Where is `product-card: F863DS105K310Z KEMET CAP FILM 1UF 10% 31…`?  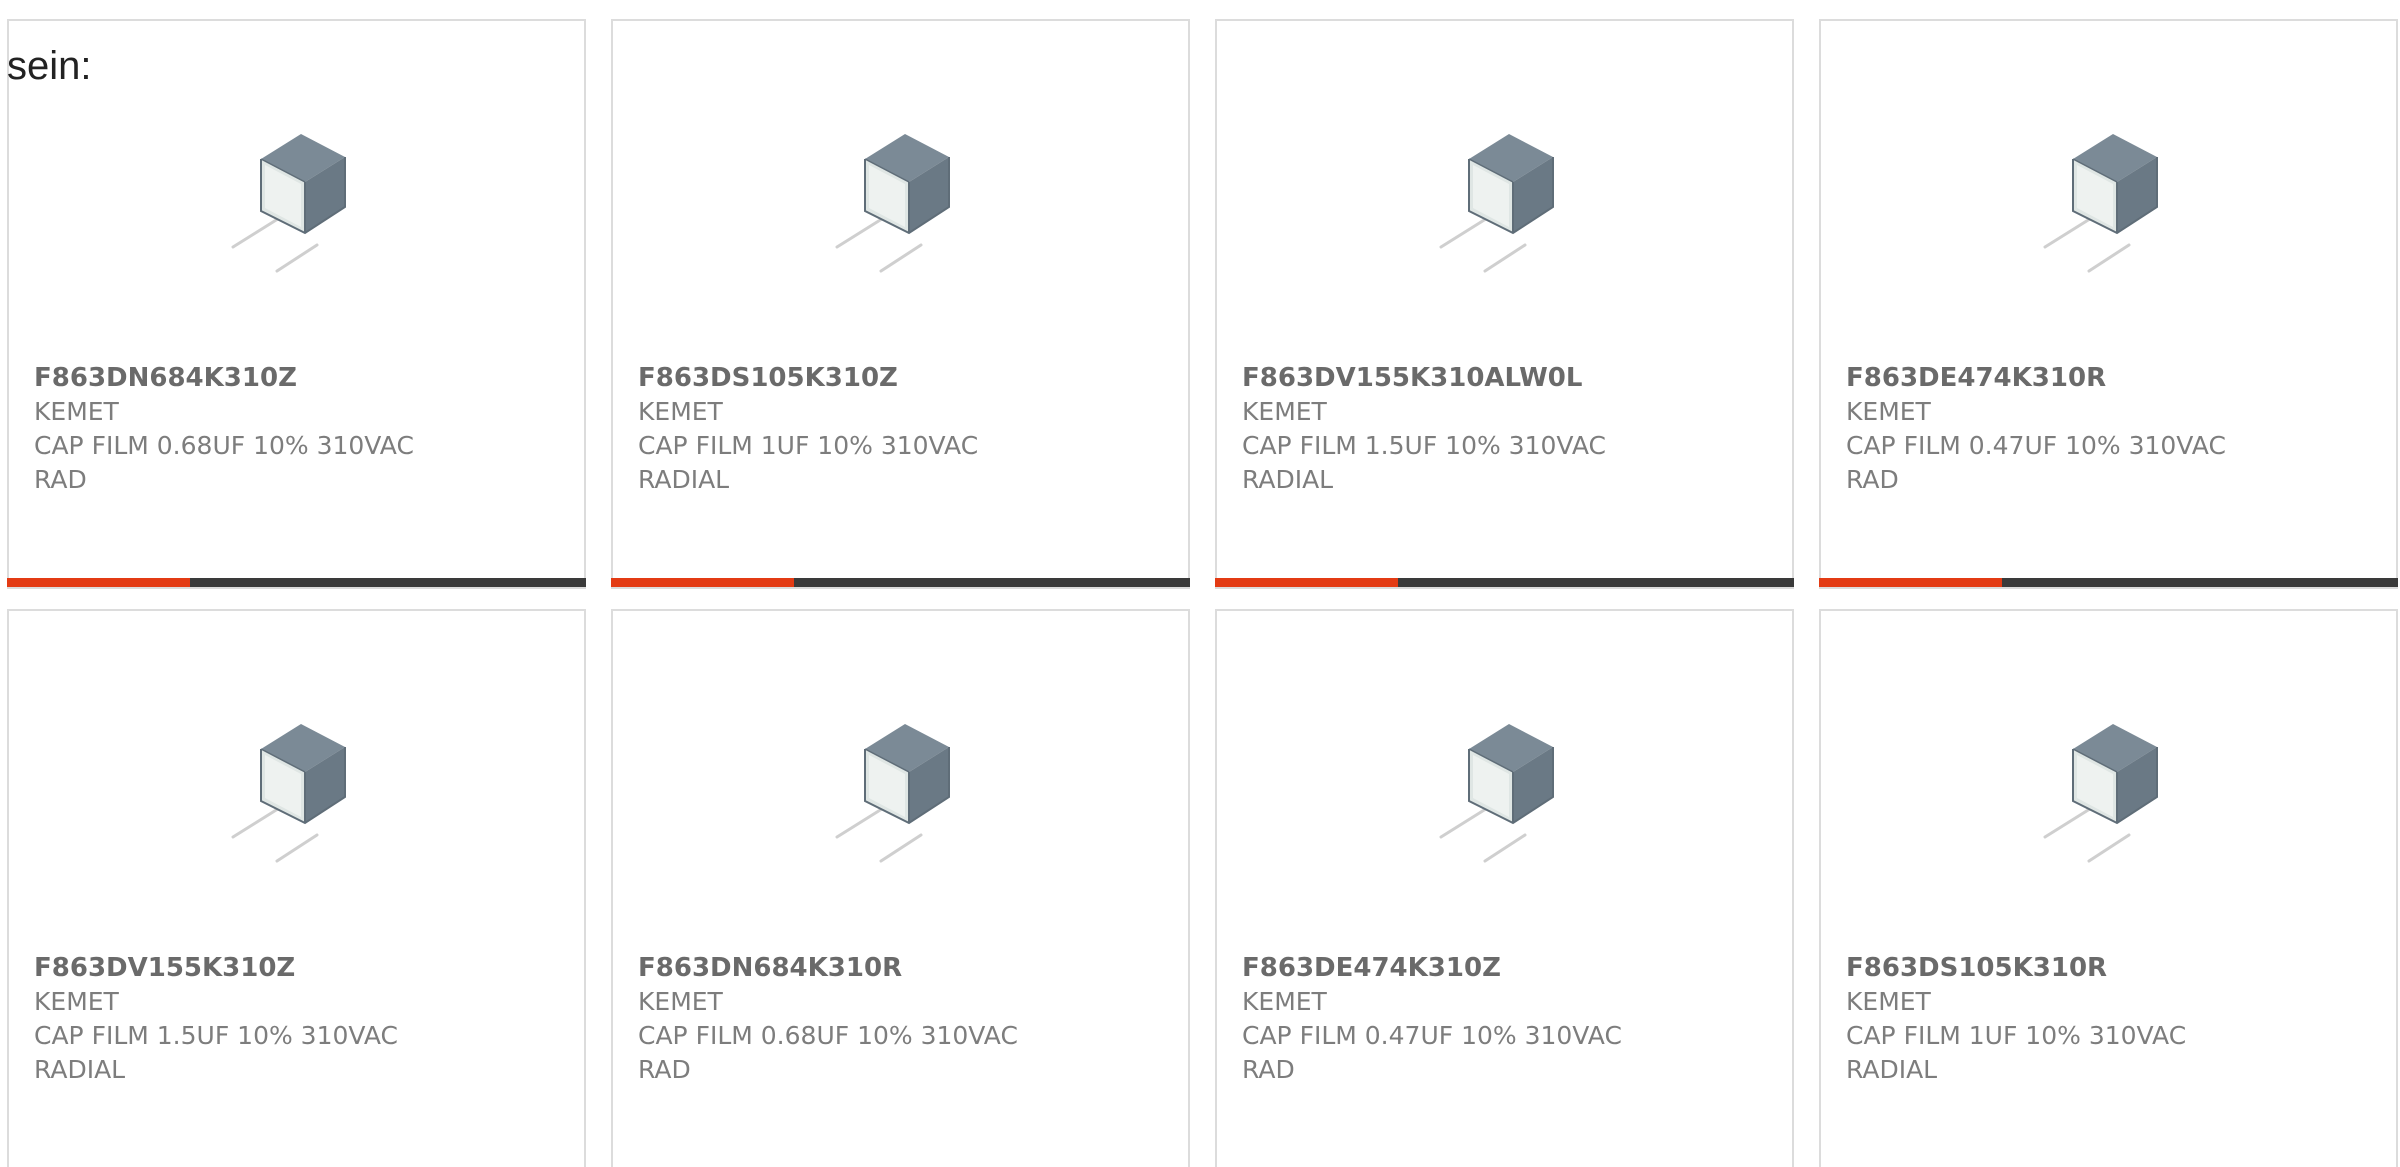
product-card: F863DS105K310Z KEMET CAP FILM 1UF 10% 31… is located at coordinates (900, 304).